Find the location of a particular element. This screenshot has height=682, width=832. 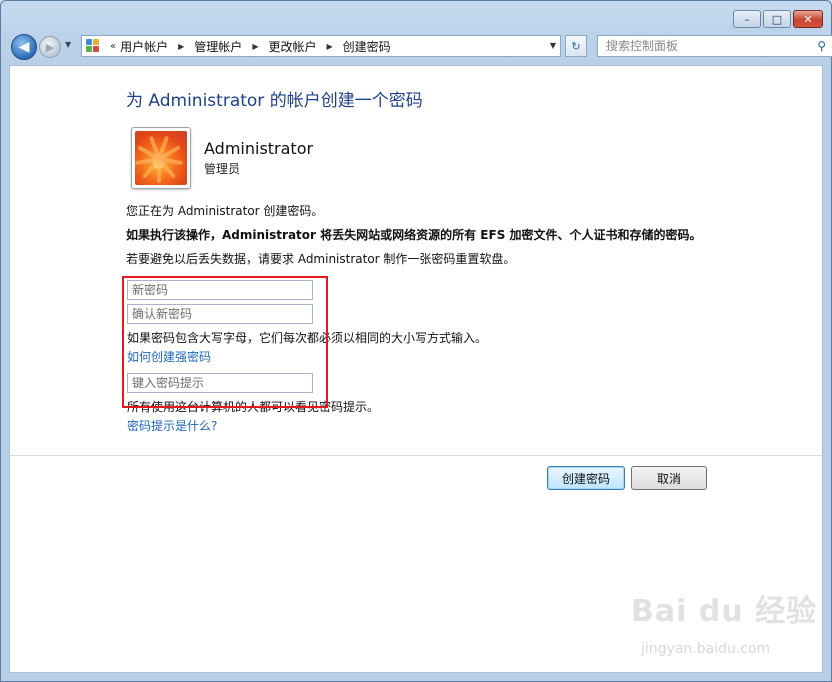

search-icon: ⚲ is located at coordinates (821, 46).